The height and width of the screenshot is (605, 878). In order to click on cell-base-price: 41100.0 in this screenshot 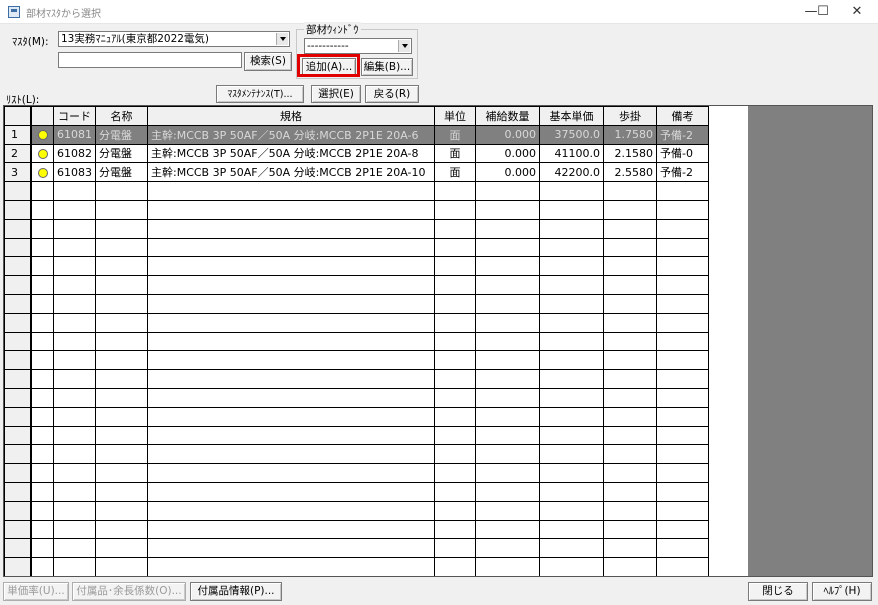, I will do `click(571, 153)`.